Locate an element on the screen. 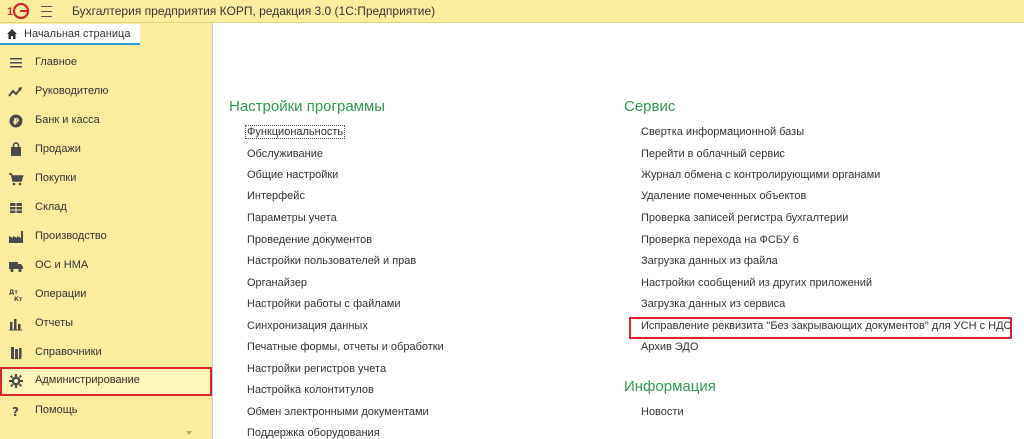 This screenshot has width=1024, height=439. tab-strip: Начальная страница is located at coordinates (106, 34).